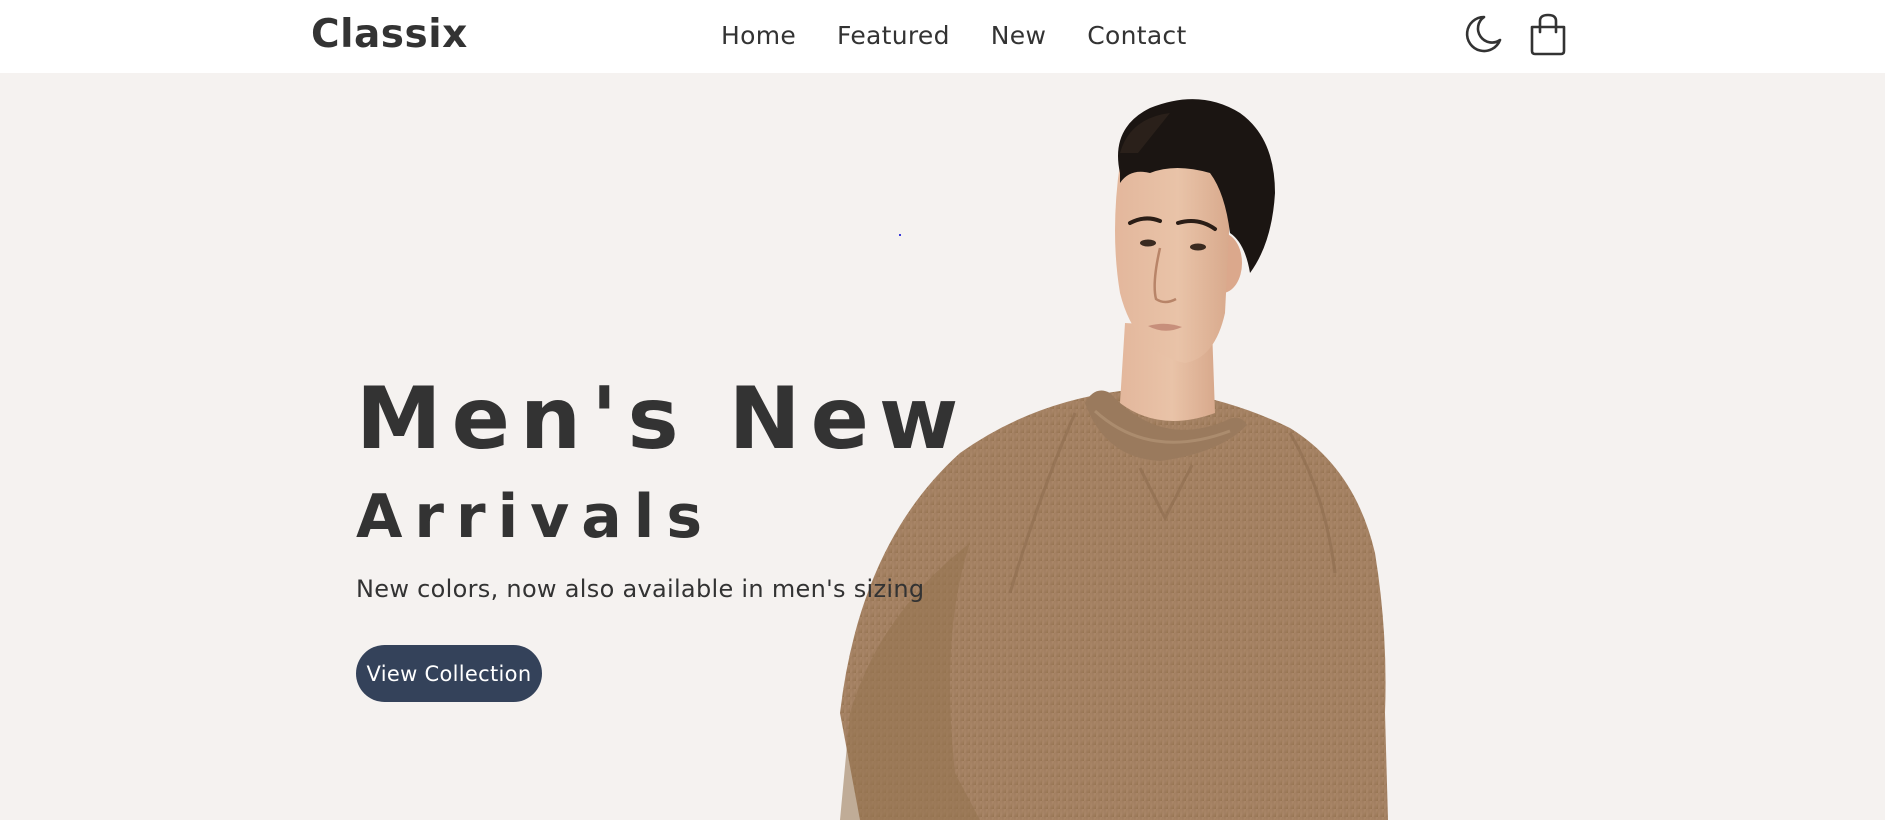 The image size is (1885, 820). I want to click on theme-toggle-button, so click(1483, 34).